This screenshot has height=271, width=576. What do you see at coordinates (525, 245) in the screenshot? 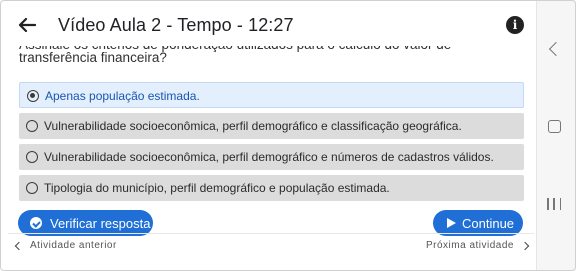
I see `chevron-right-icon` at bounding box center [525, 245].